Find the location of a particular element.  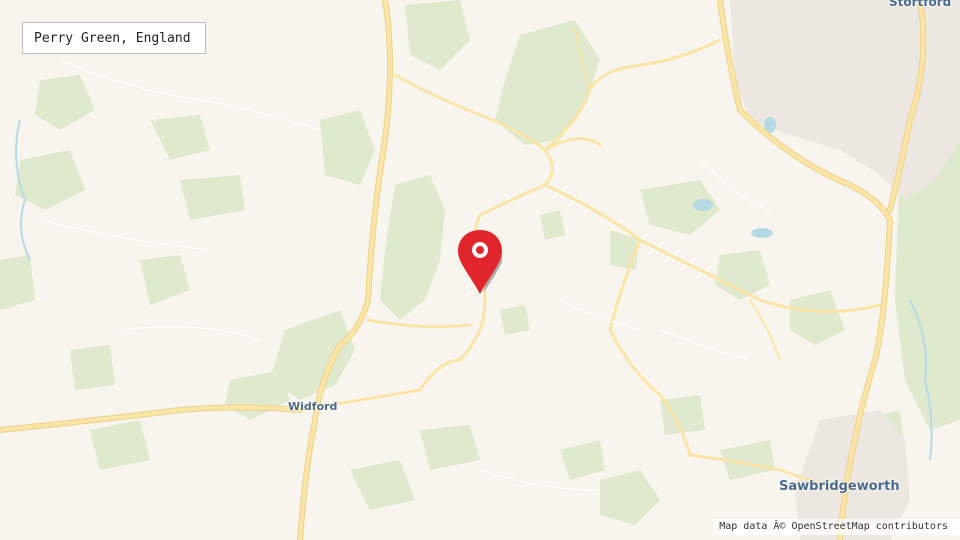

attribution-text: Map data Â© OpenStreetMap contributors is located at coordinates (833, 526).